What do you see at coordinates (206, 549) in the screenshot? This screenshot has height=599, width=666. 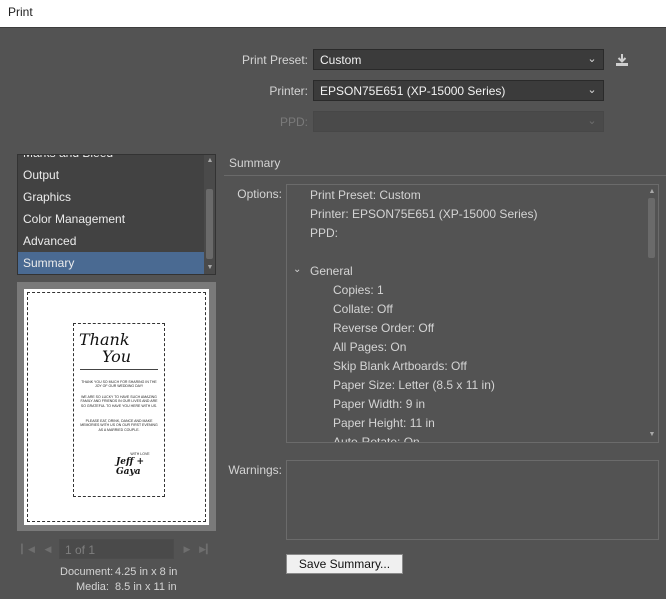 I see `last-page-icon: ▶▎` at bounding box center [206, 549].